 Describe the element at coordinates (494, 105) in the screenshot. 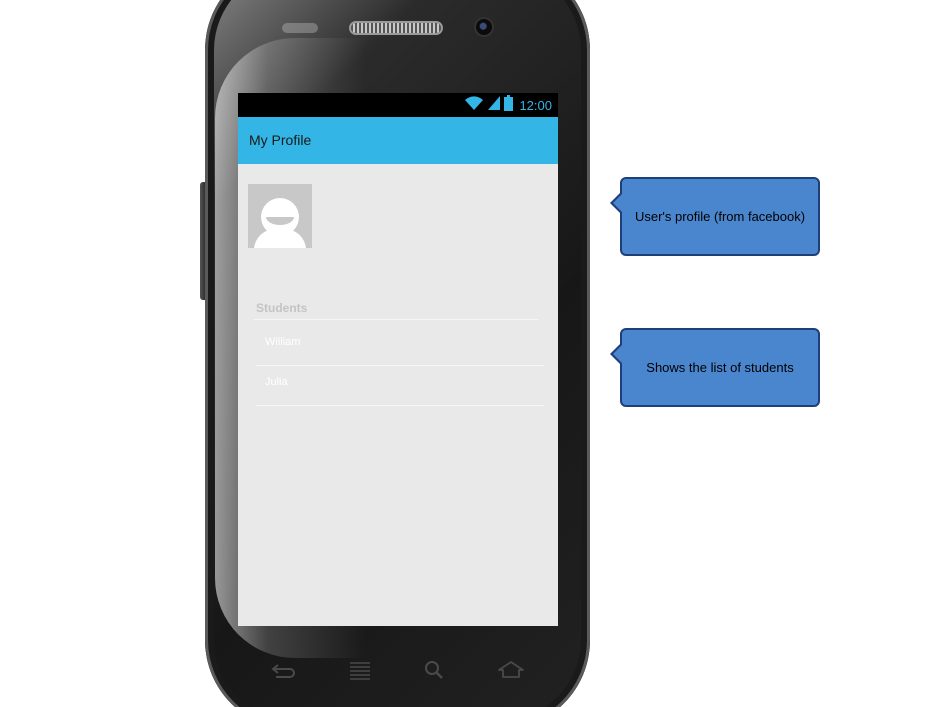

I see `signal-icon` at that location.